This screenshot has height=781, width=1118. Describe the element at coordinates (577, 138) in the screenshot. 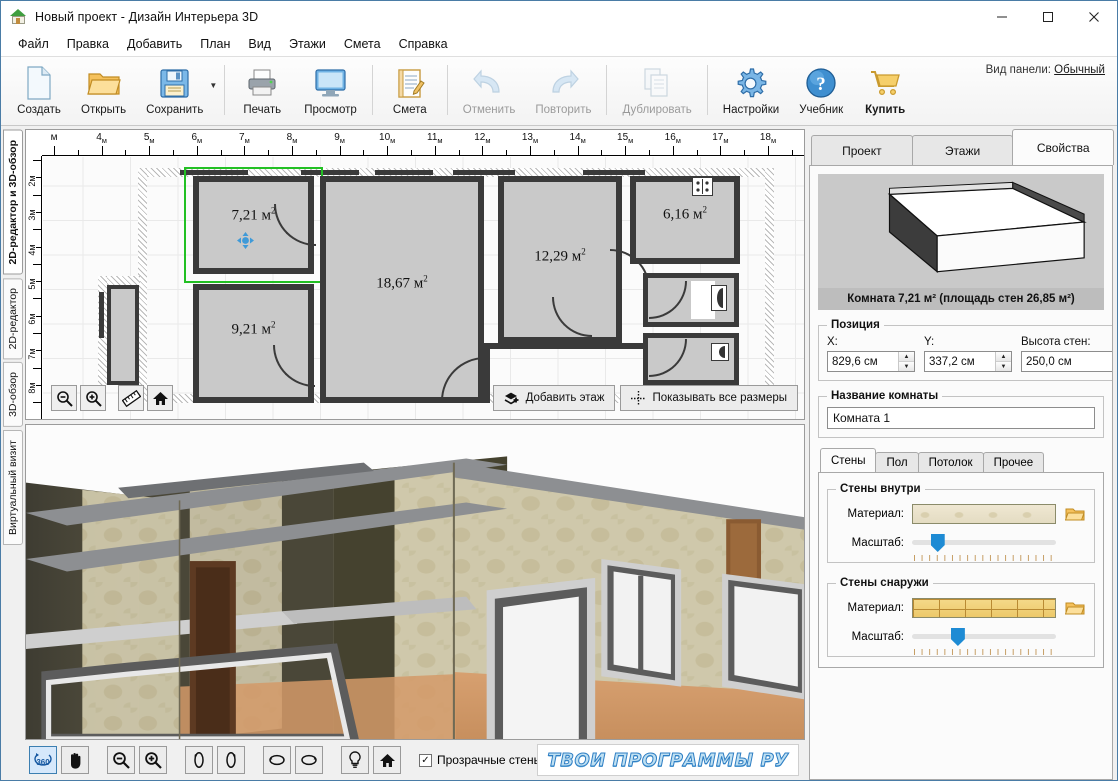

I see `ruler-label: 14м` at that location.